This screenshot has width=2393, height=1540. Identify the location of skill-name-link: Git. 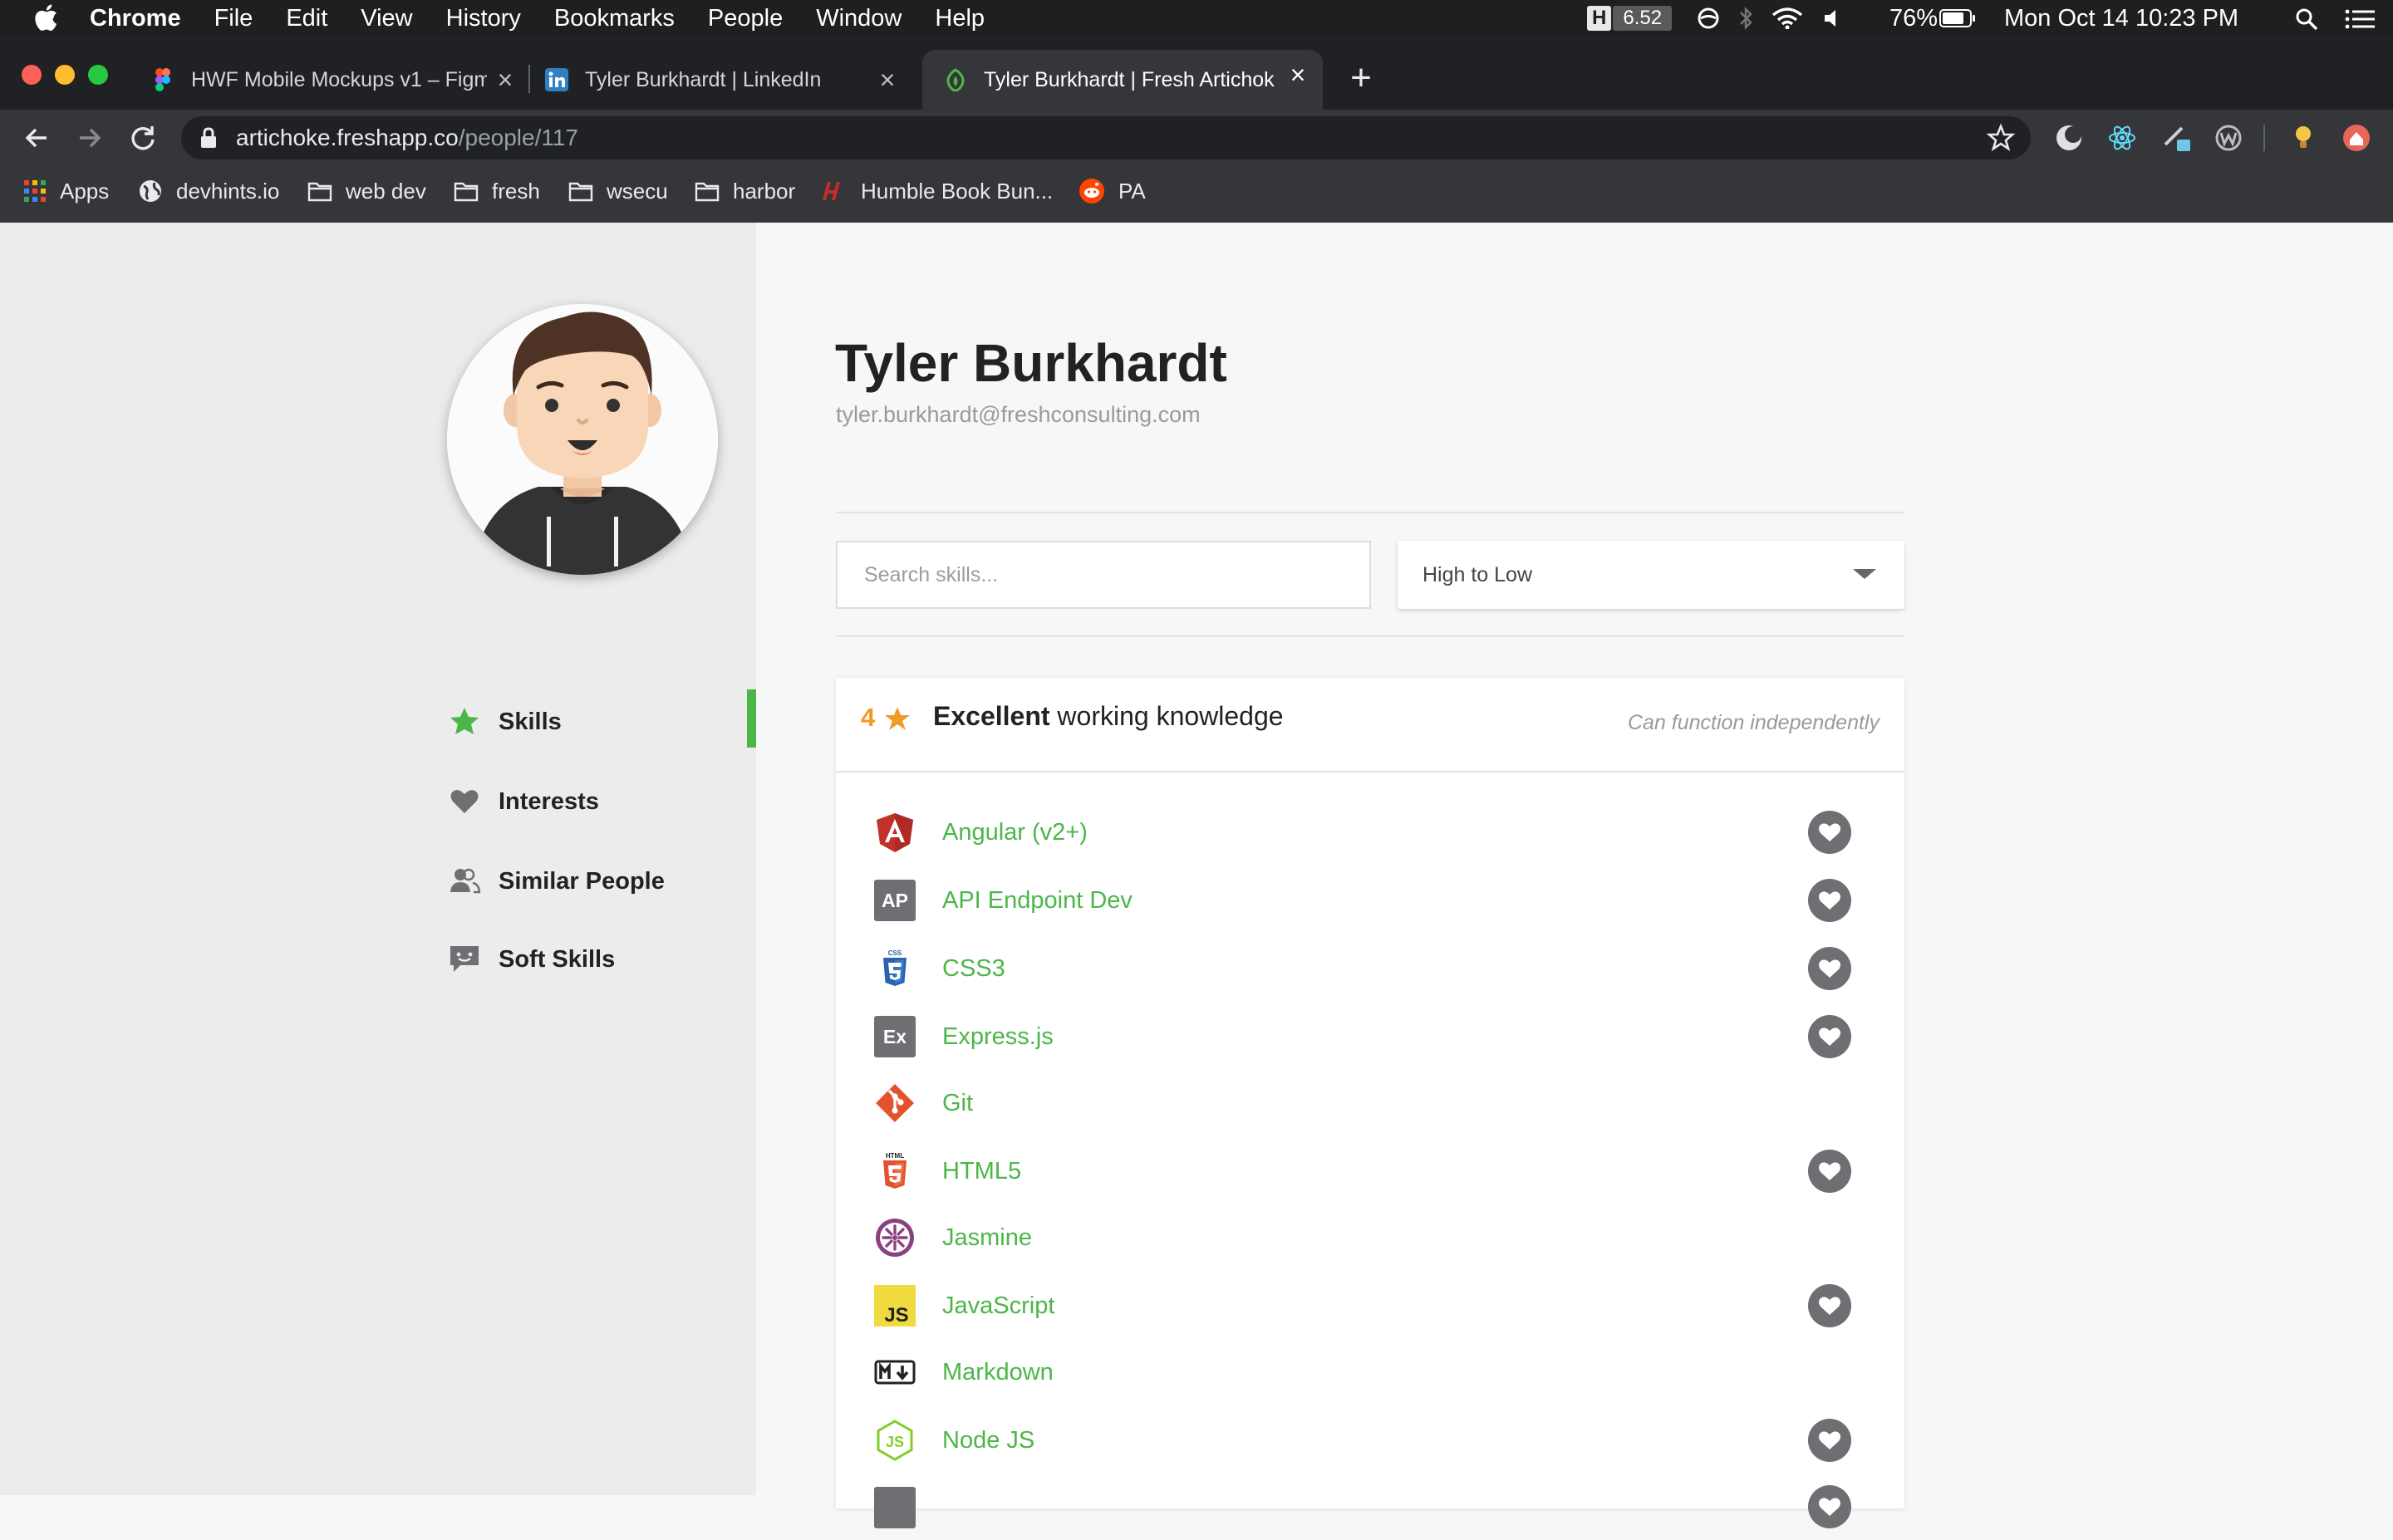
(957, 1103).